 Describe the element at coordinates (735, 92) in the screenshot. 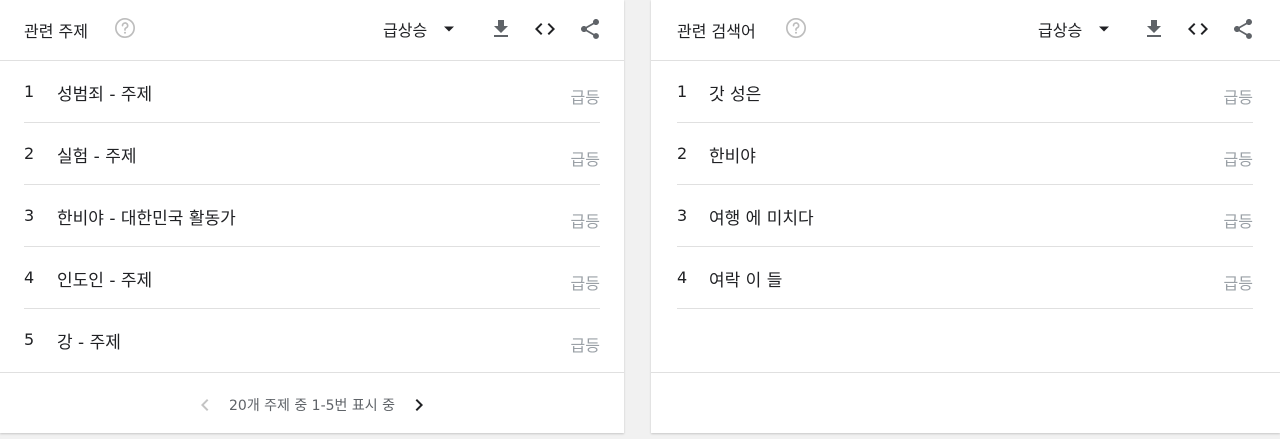

I see `item-label: 갓 성은` at that location.